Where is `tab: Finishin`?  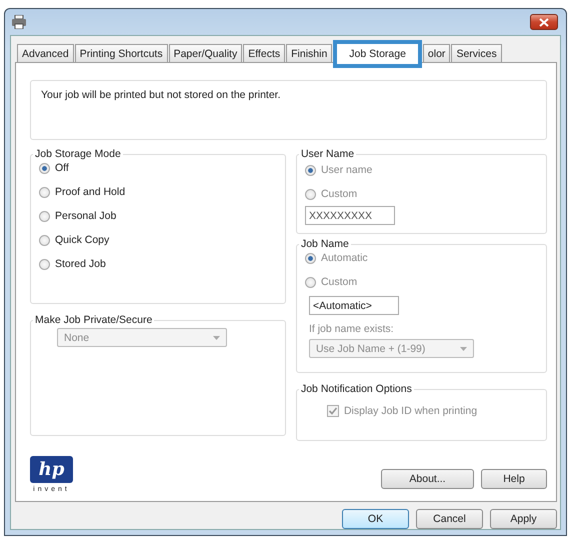 tab: Finishin is located at coordinates (309, 53).